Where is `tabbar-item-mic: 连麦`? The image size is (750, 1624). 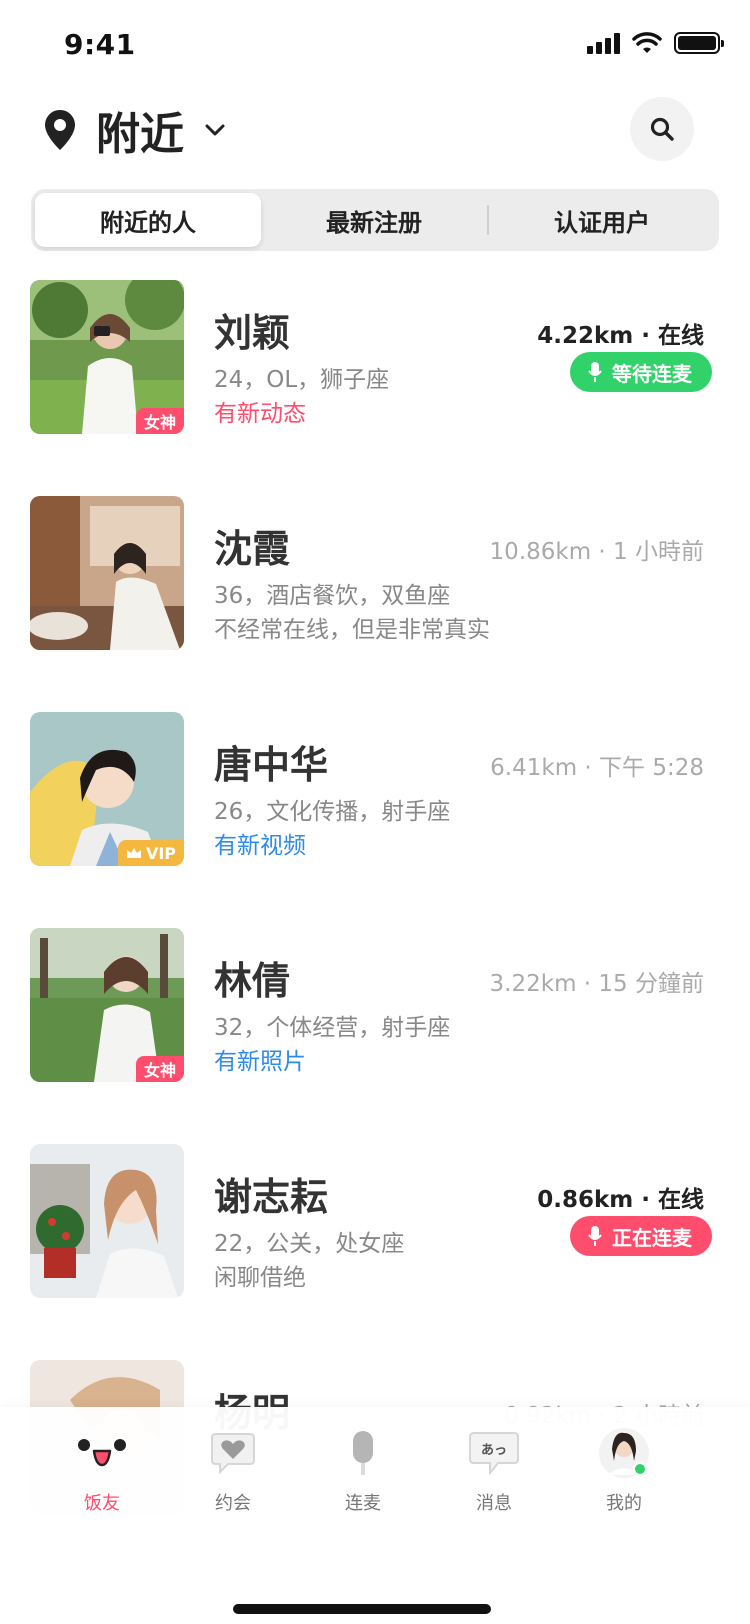 tabbar-item-mic: 连麦 is located at coordinates (363, 1470).